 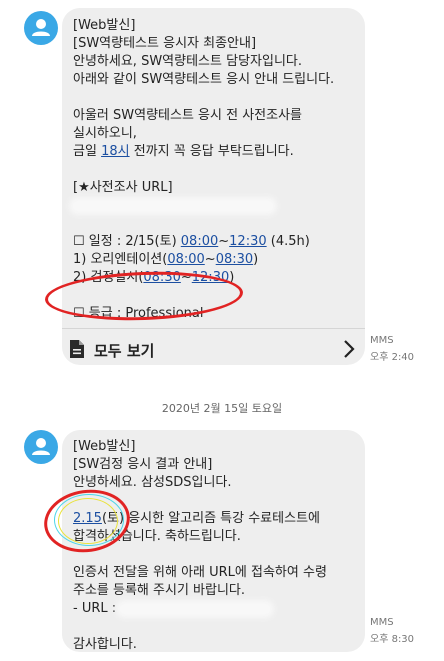 I want to click on message-text: (토) 응시한 알고리즘 특강 수료테스트에, so click(x=210, y=518).